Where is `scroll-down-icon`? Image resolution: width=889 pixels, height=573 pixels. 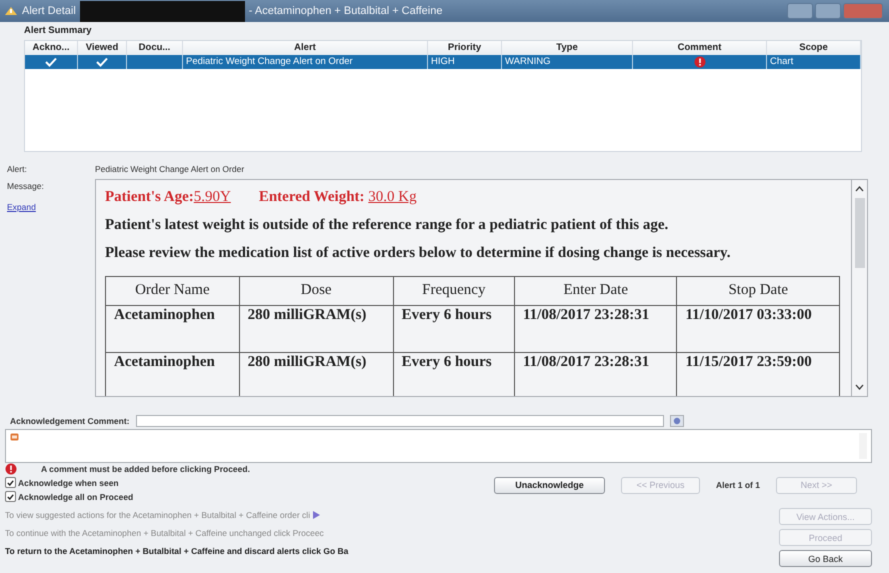 scroll-down-icon is located at coordinates (859, 387).